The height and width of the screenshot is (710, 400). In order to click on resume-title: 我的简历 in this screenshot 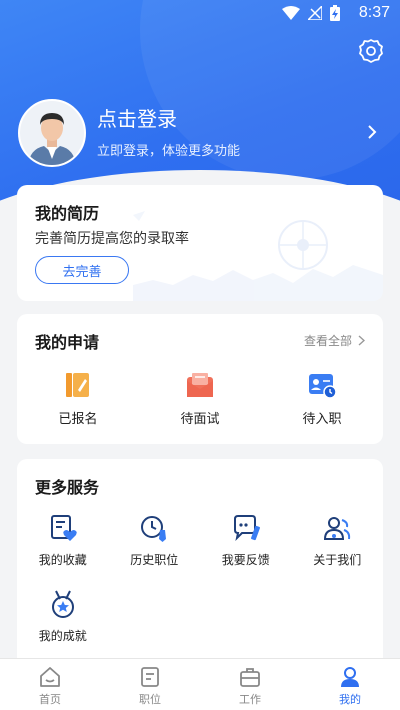, I will do `click(67, 213)`.